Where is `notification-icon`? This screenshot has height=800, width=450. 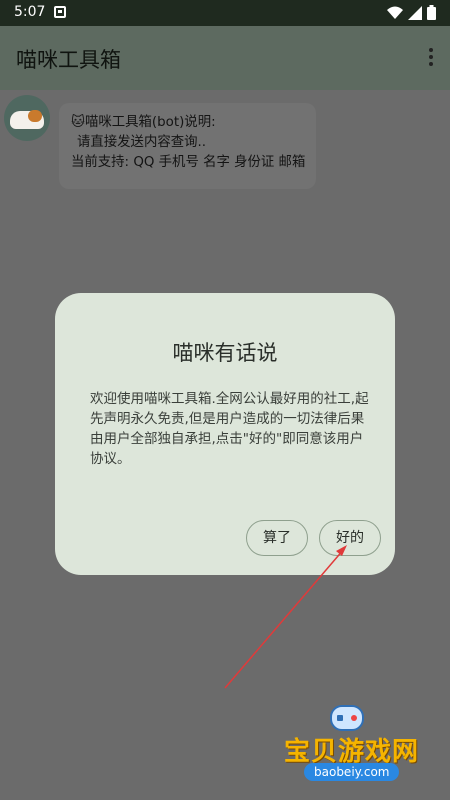 notification-icon is located at coordinates (60, 12).